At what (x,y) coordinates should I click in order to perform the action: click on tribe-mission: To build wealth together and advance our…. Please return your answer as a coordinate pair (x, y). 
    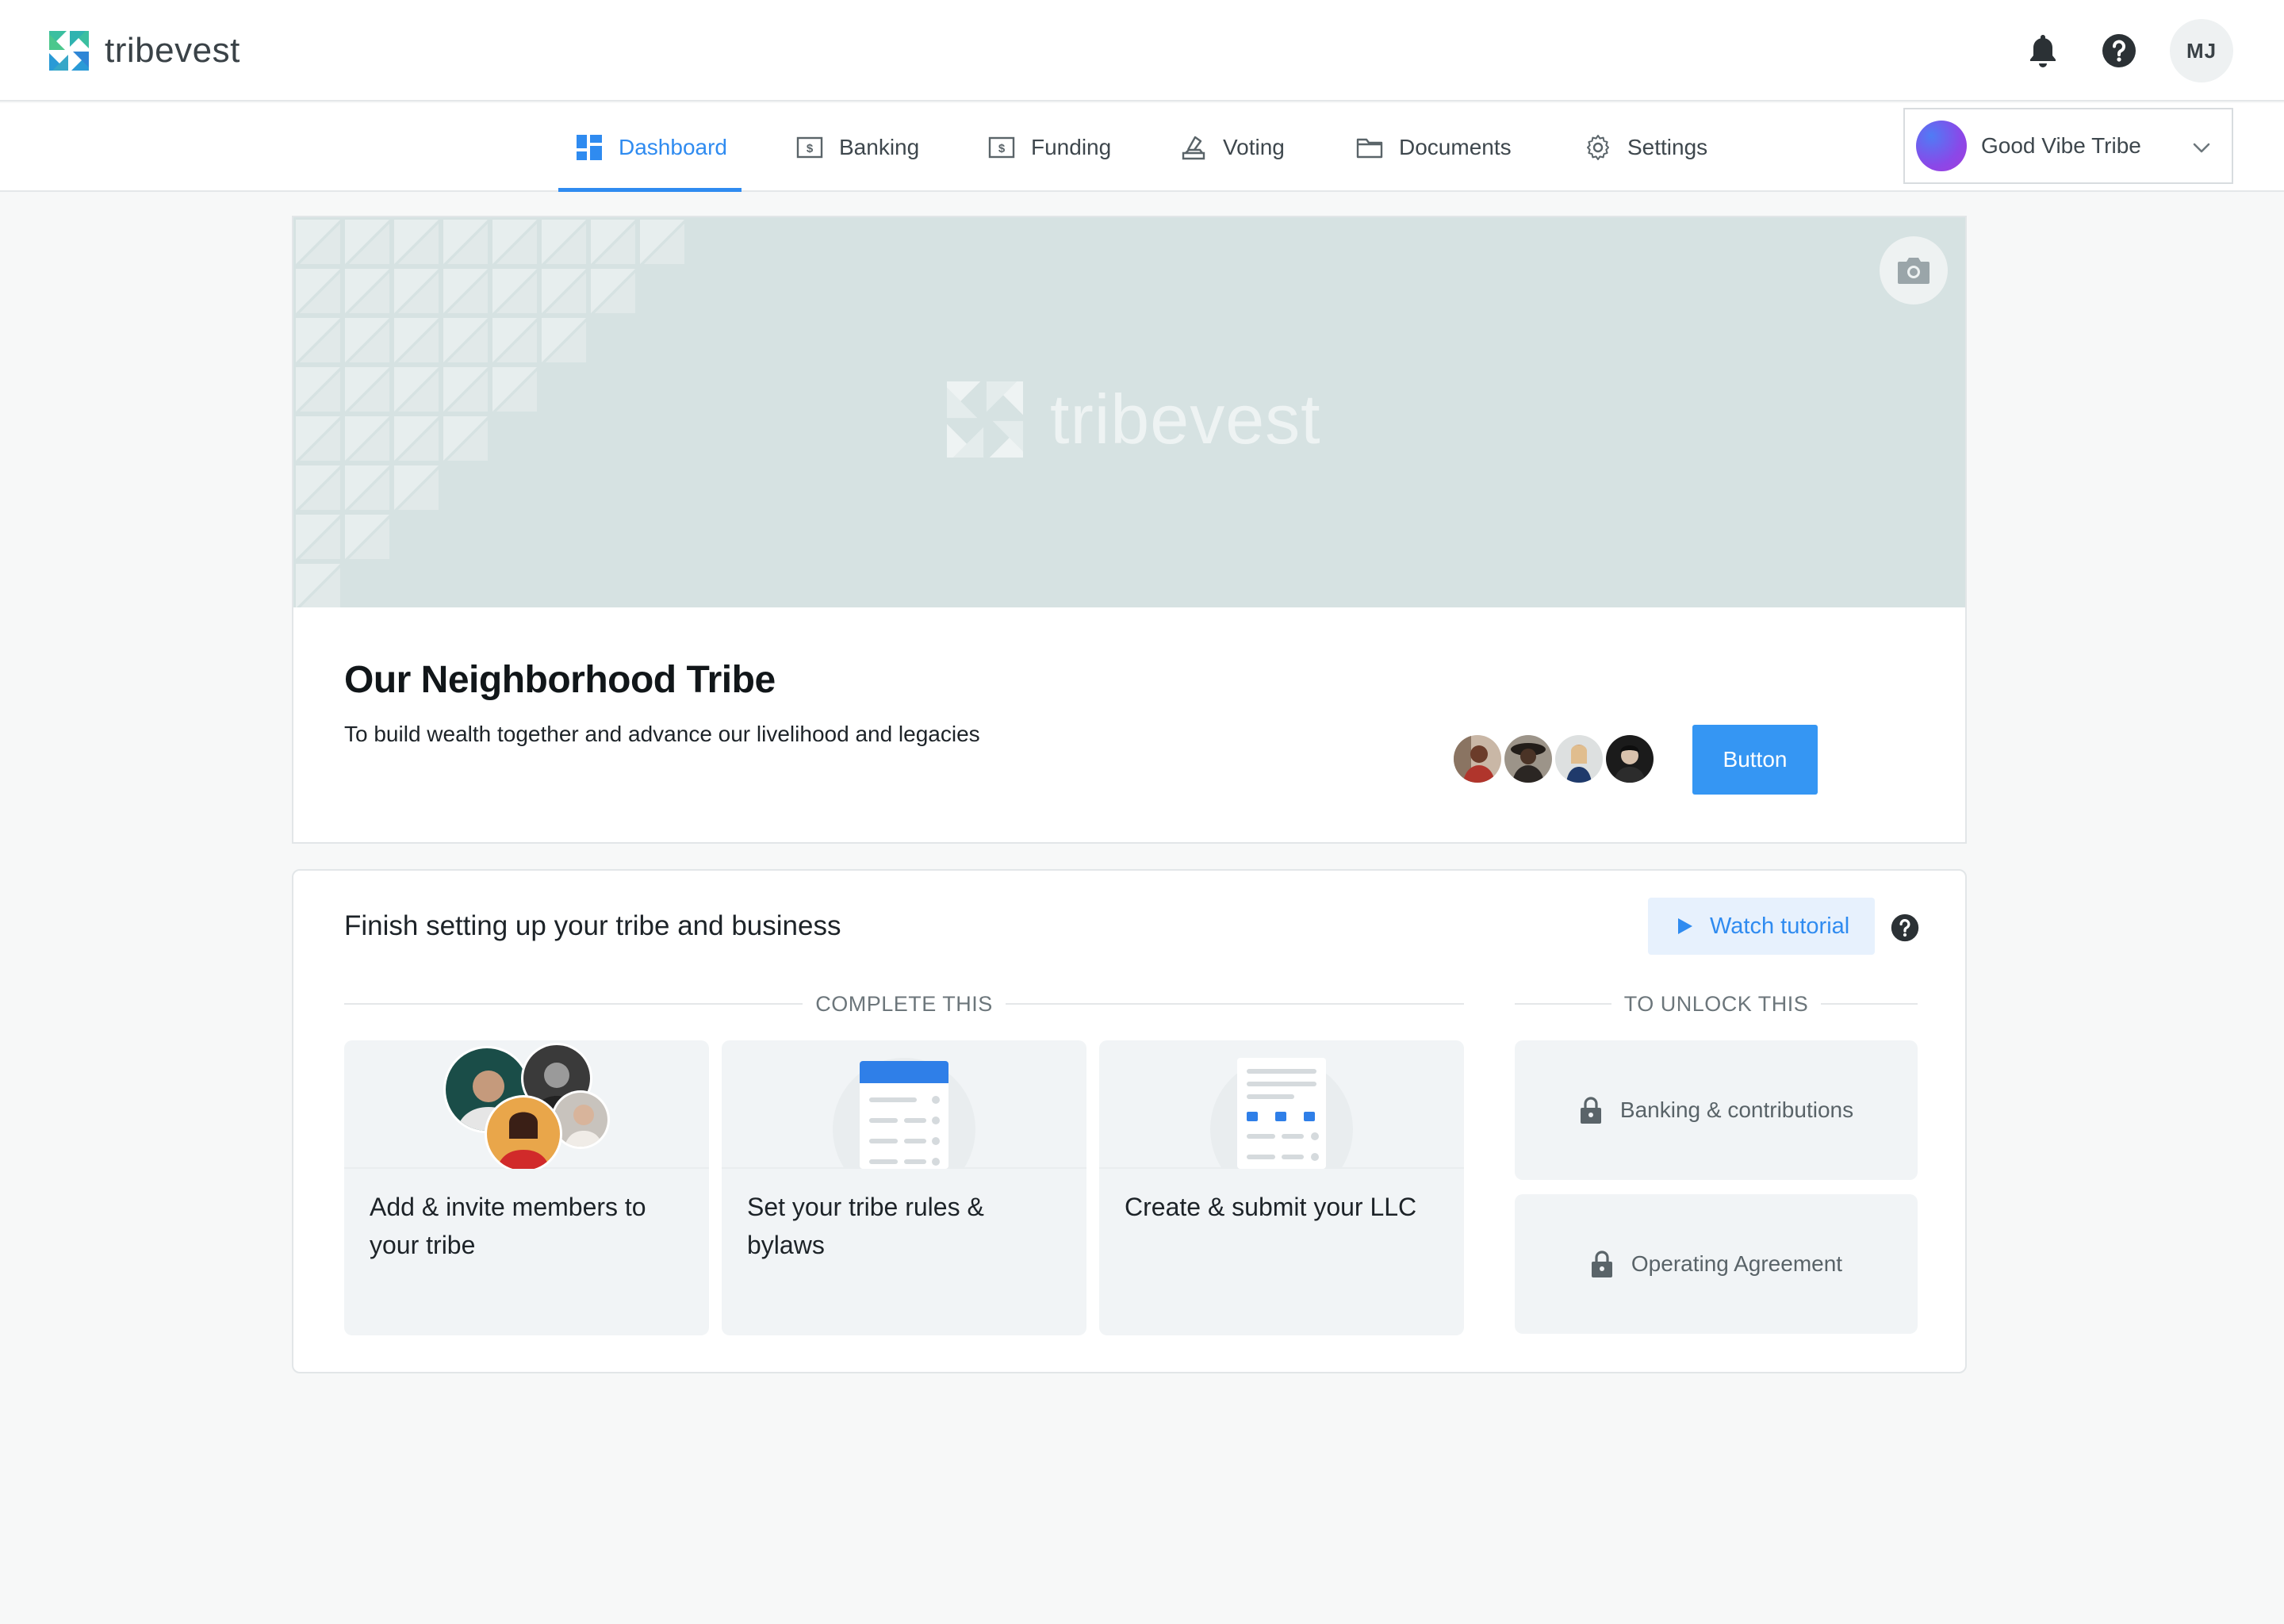
    Looking at the image, I should click on (662, 734).